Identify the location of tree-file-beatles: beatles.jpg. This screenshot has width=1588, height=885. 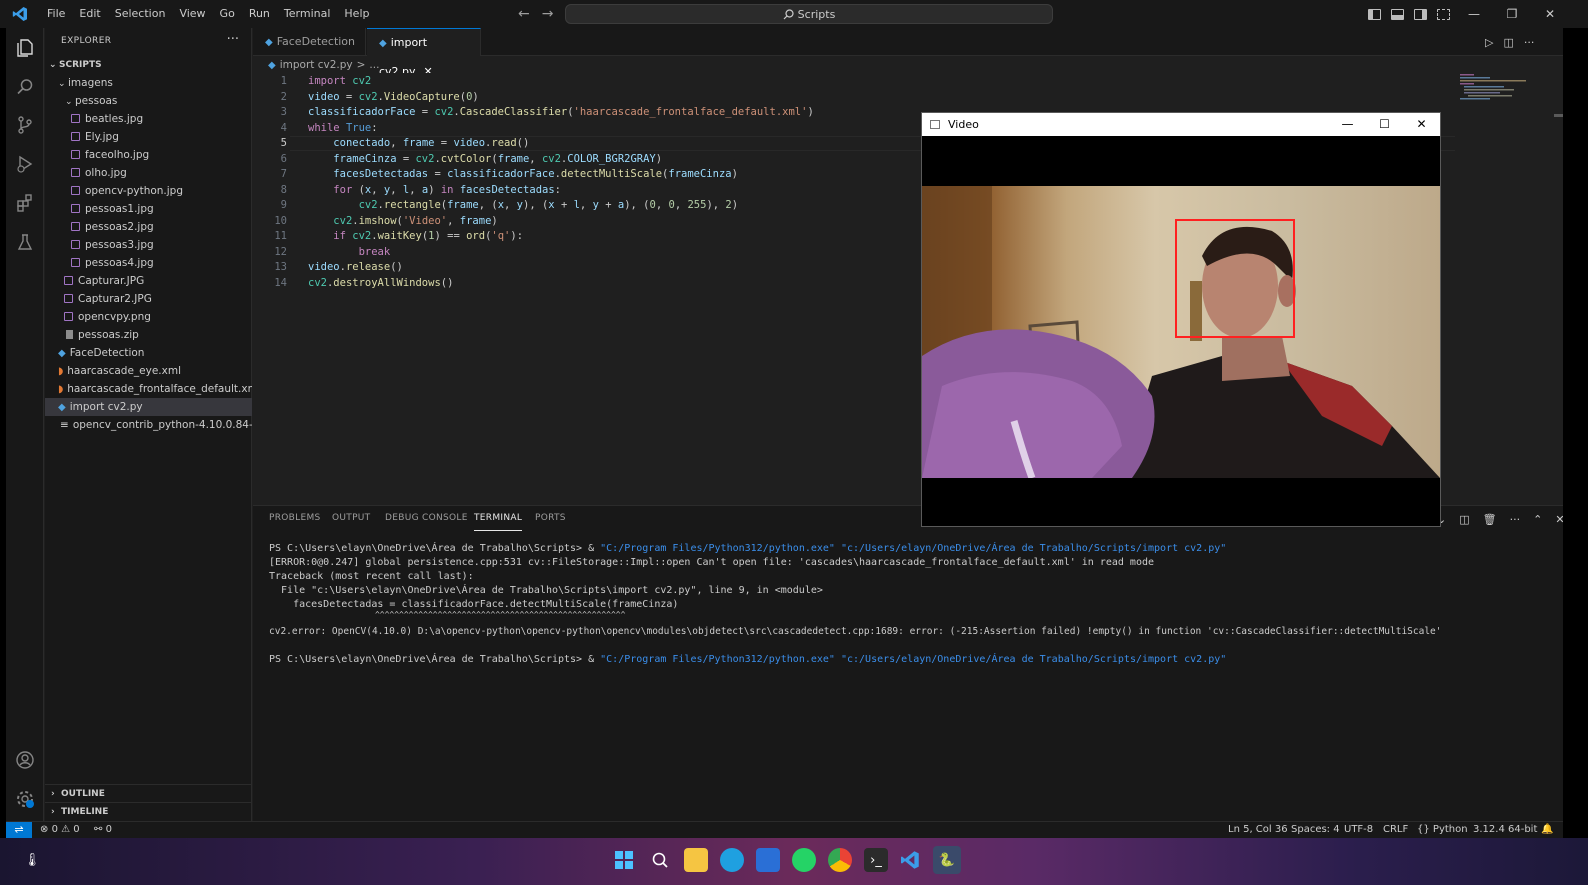
(148, 119).